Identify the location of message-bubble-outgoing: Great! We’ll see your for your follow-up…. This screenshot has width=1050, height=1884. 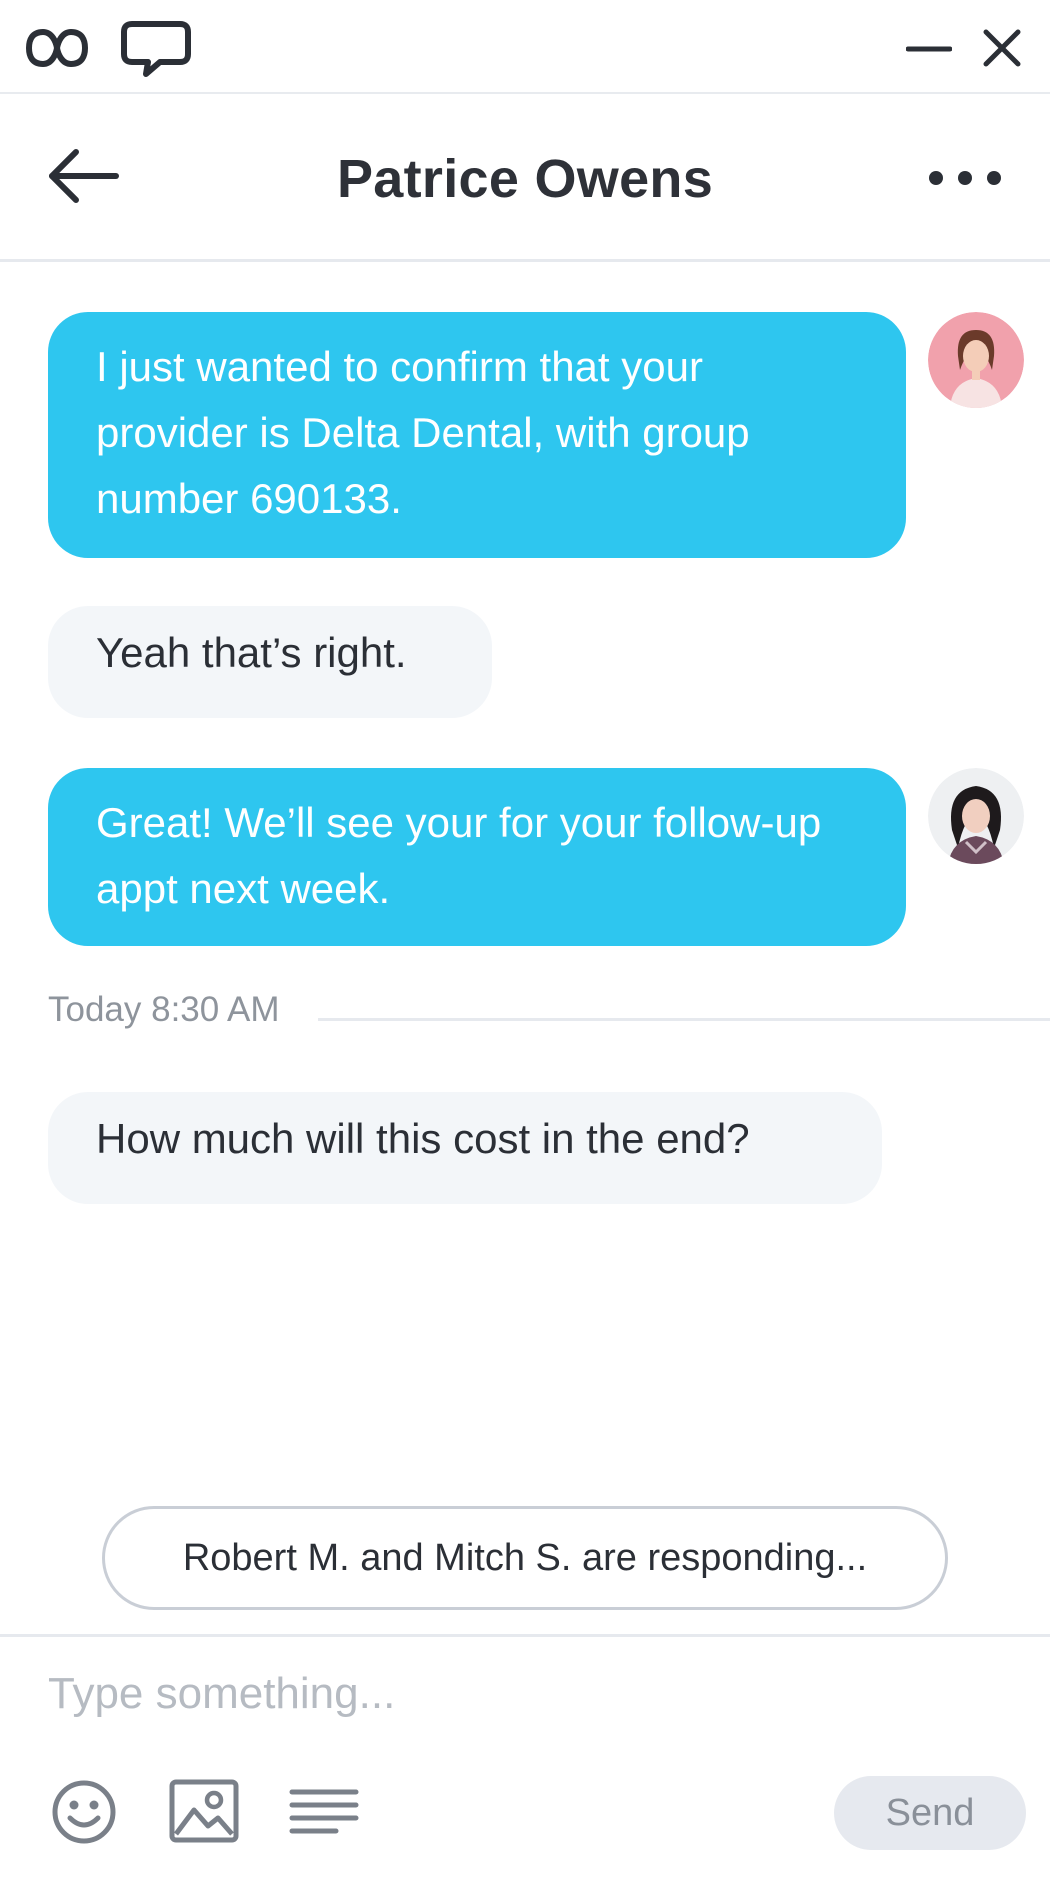
(477, 857).